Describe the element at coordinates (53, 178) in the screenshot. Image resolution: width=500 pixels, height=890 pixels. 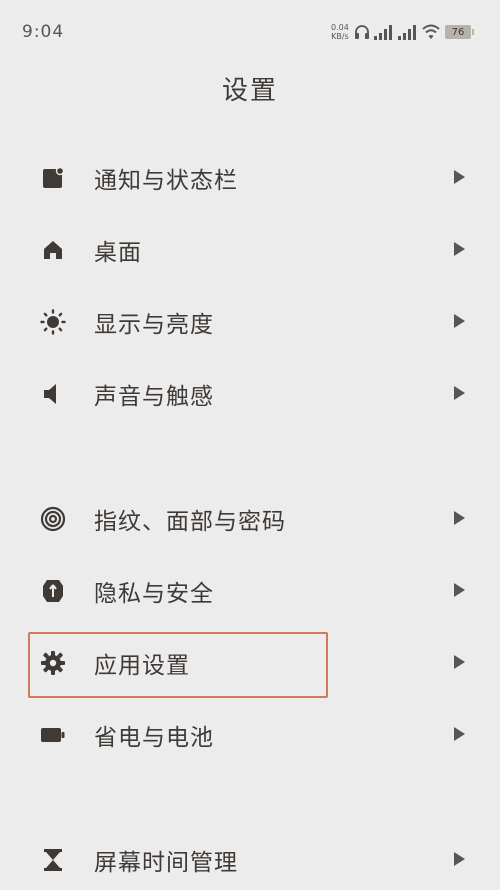
I see `notification-icon` at that location.